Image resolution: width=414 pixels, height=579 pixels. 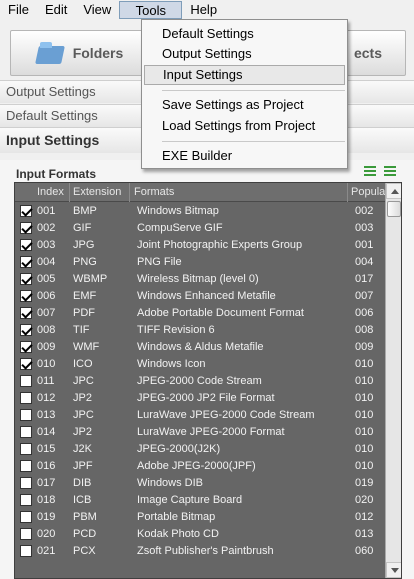 What do you see at coordinates (200, 296) in the screenshot?
I see `table-row: 006 EMF Windows Enhanced Metafile 007` at bounding box center [200, 296].